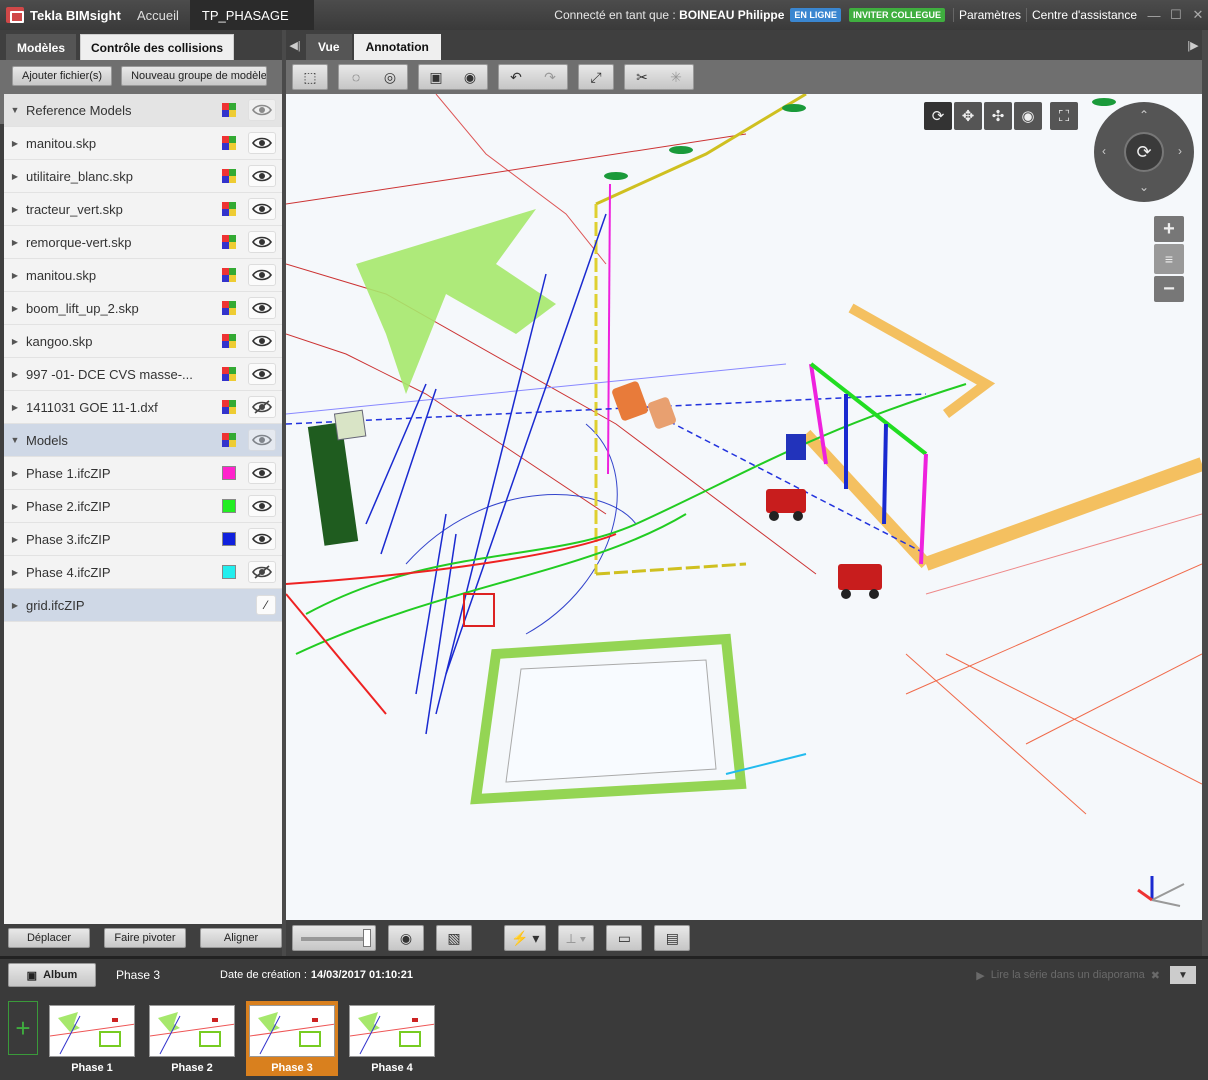  I want to click on measure-icon: ⟂ ▾, so click(576, 938).